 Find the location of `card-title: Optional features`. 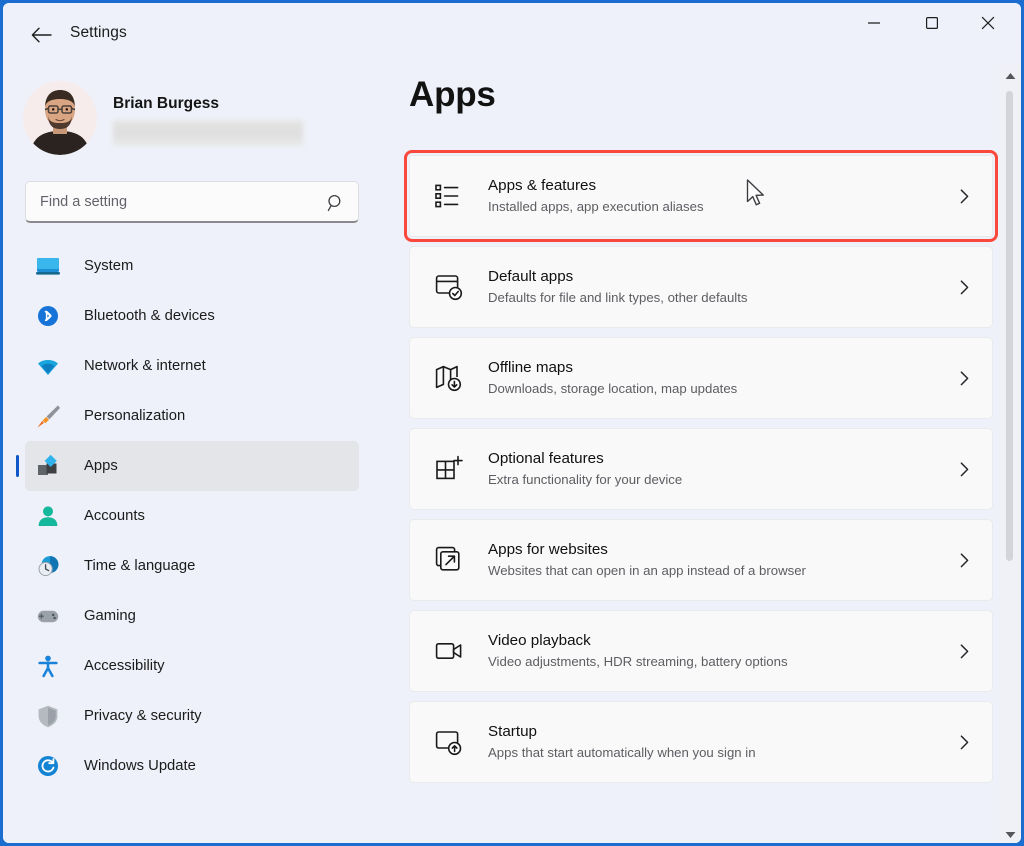

card-title: Optional features is located at coordinates (546, 458).